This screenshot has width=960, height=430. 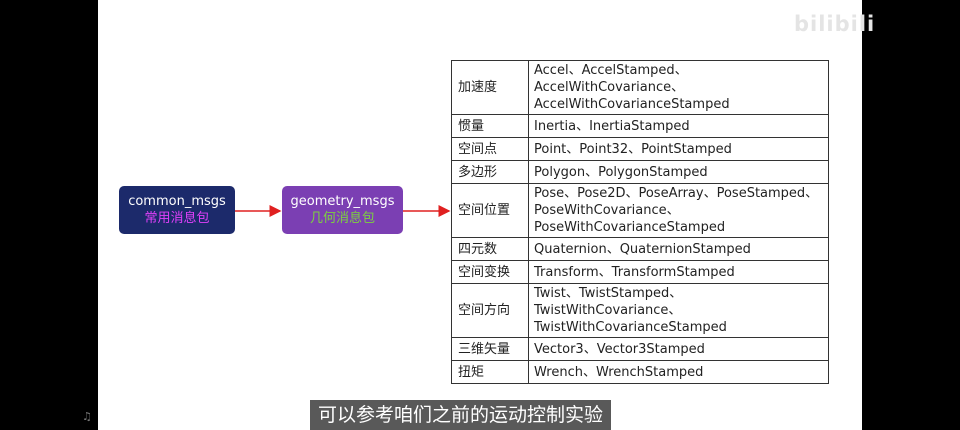 I want to click on table-row: 三维矢量 Vector3、Vector3Stamped, so click(x=640, y=349).